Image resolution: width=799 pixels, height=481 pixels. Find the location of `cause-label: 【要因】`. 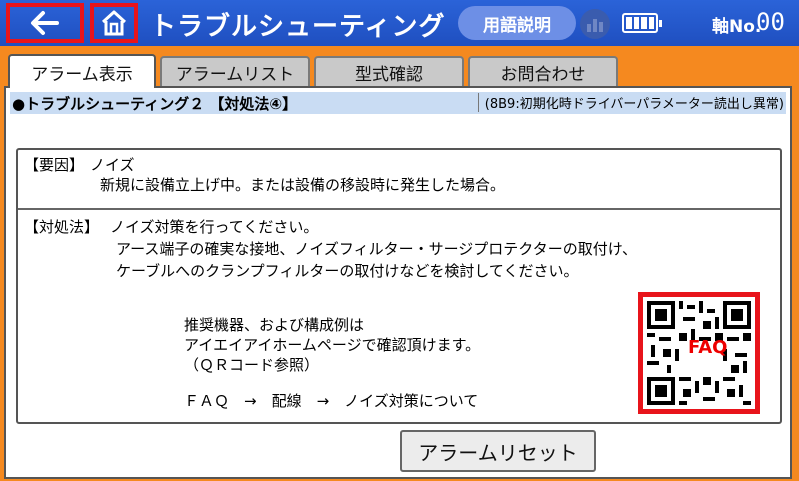

cause-label: 【要因】 is located at coordinates (54, 165).